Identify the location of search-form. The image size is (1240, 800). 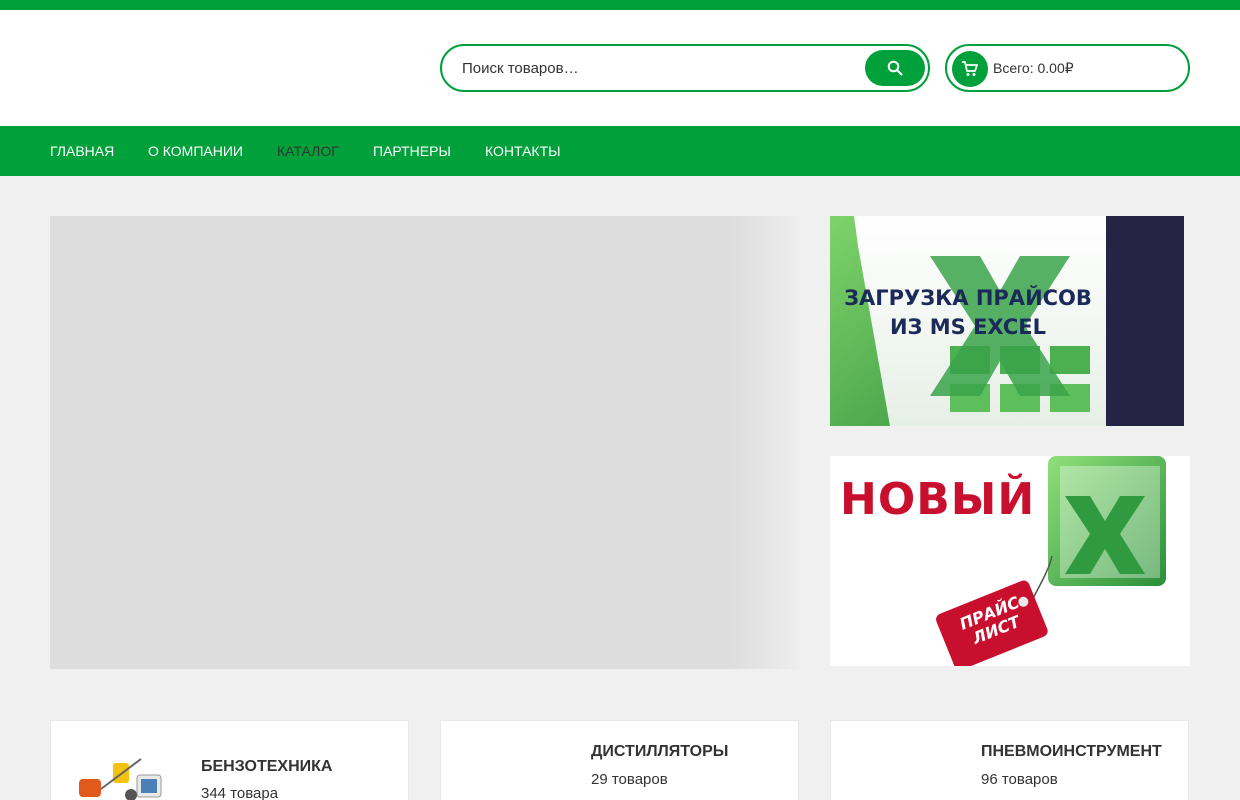
(685, 68).